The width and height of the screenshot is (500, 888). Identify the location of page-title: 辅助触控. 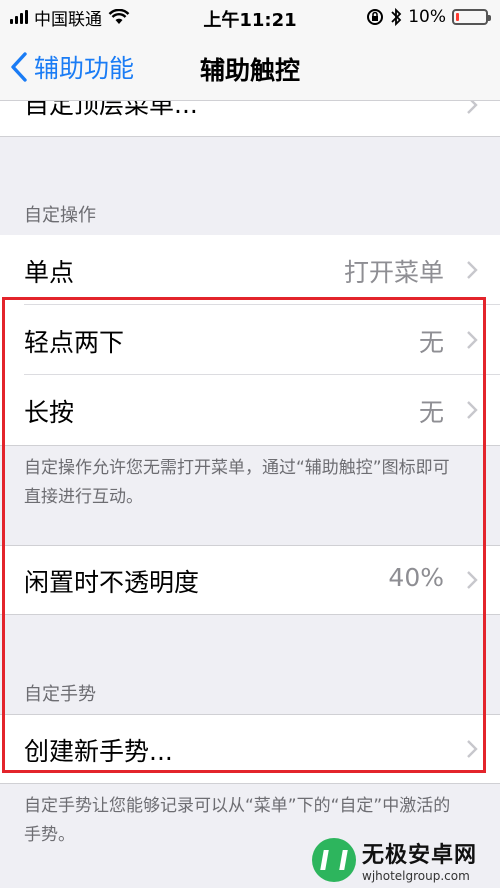
(249, 70).